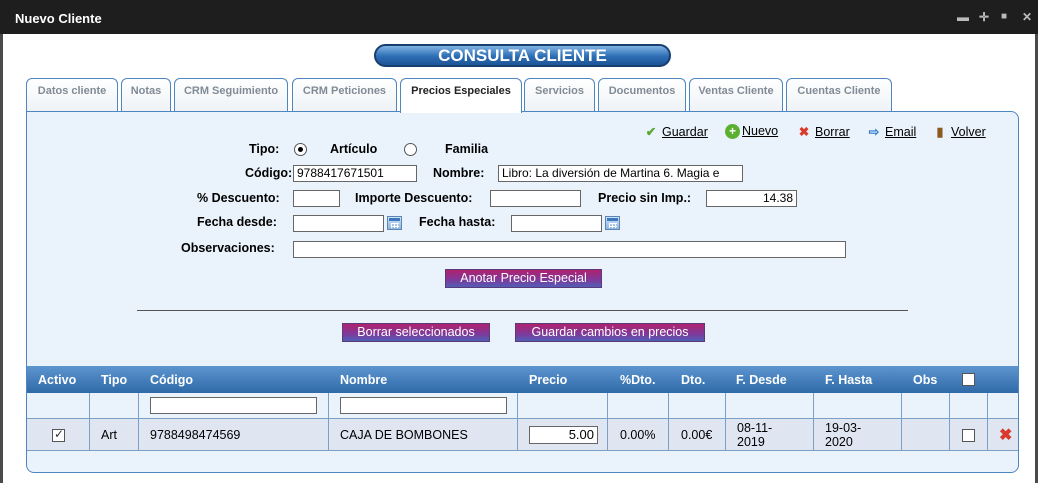 This screenshot has width=1038, height=483. What do you see at coordinates (968, 435) in the screenshot?
I see `row-select-checkbox` at bounding box center [968, 435].